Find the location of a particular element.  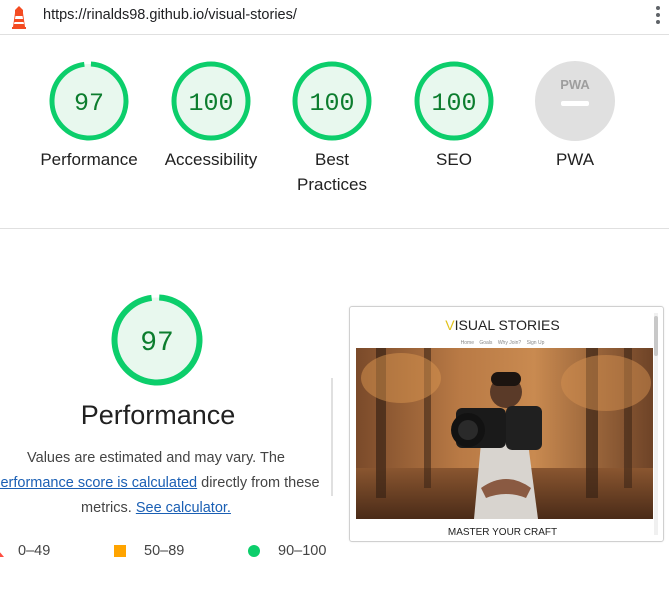

gauge-label-group: Best Practices is located at coordinates (332, 172).